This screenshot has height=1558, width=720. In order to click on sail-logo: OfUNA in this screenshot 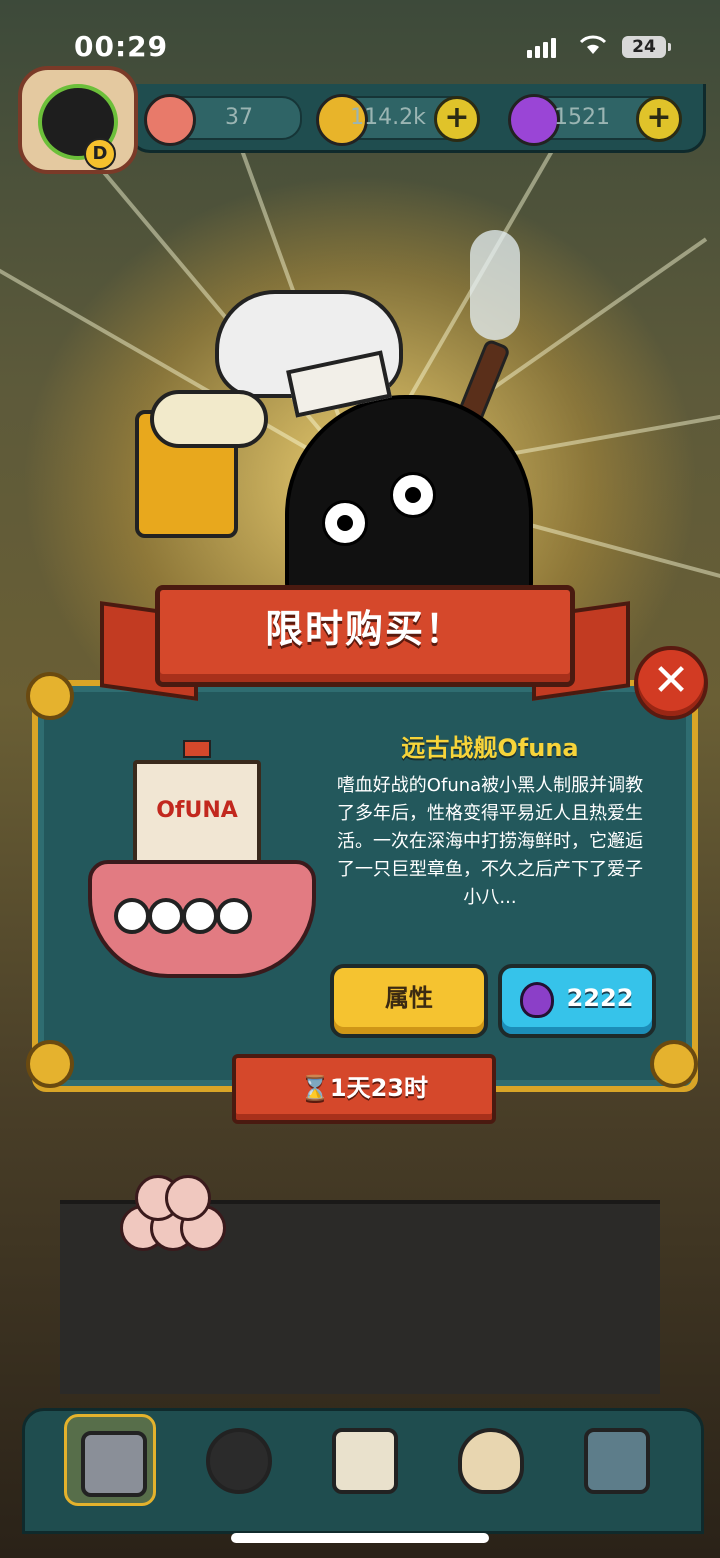, I will do `click(197, 810)`.